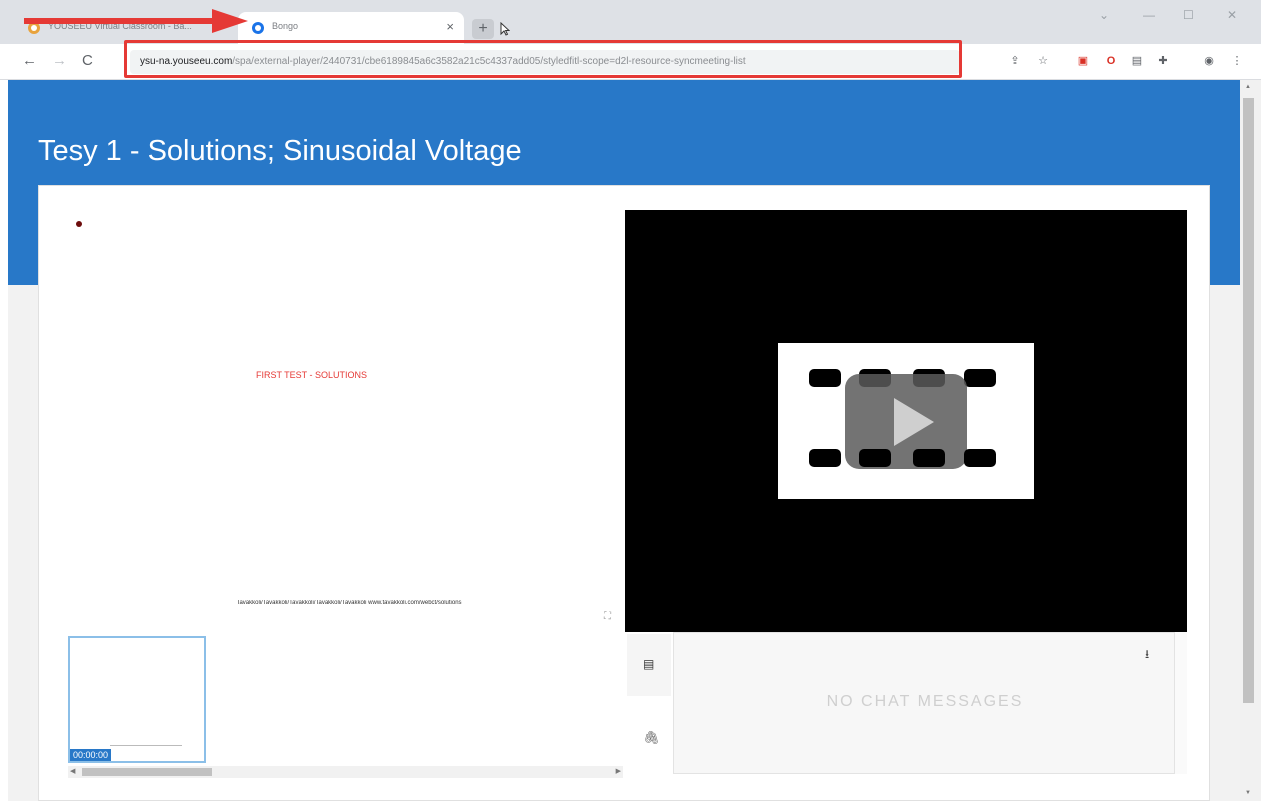 The image size is (1261, 801). Describe the element at coordinates (136, 21) in the screenshot. I see `red-annotation-arrow` at that location.